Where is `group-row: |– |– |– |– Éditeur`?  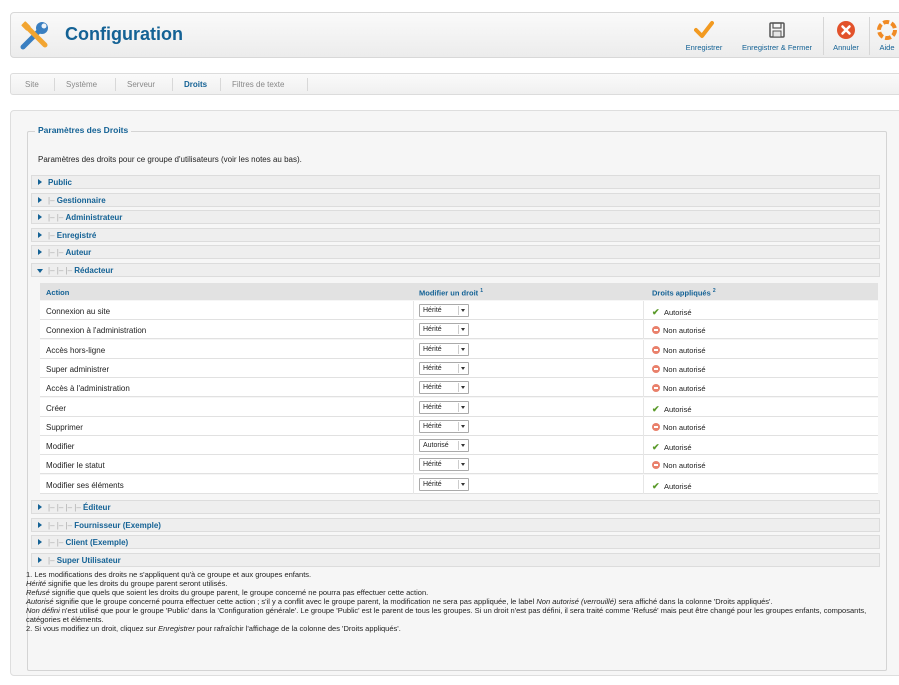
group-row: |– |– |– |– Éditeur is located at coordinates (455, 507).